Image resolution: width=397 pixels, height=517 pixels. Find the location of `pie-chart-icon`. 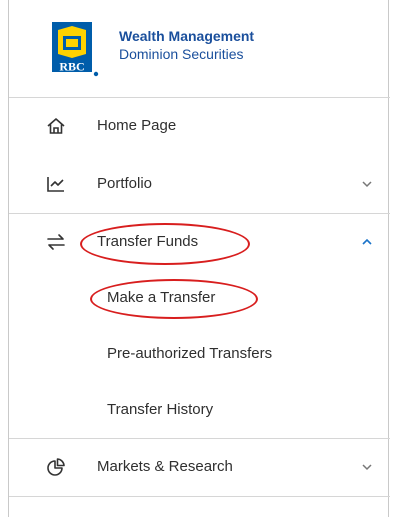

pie-chart-icon is located at coordinates (56, 467).